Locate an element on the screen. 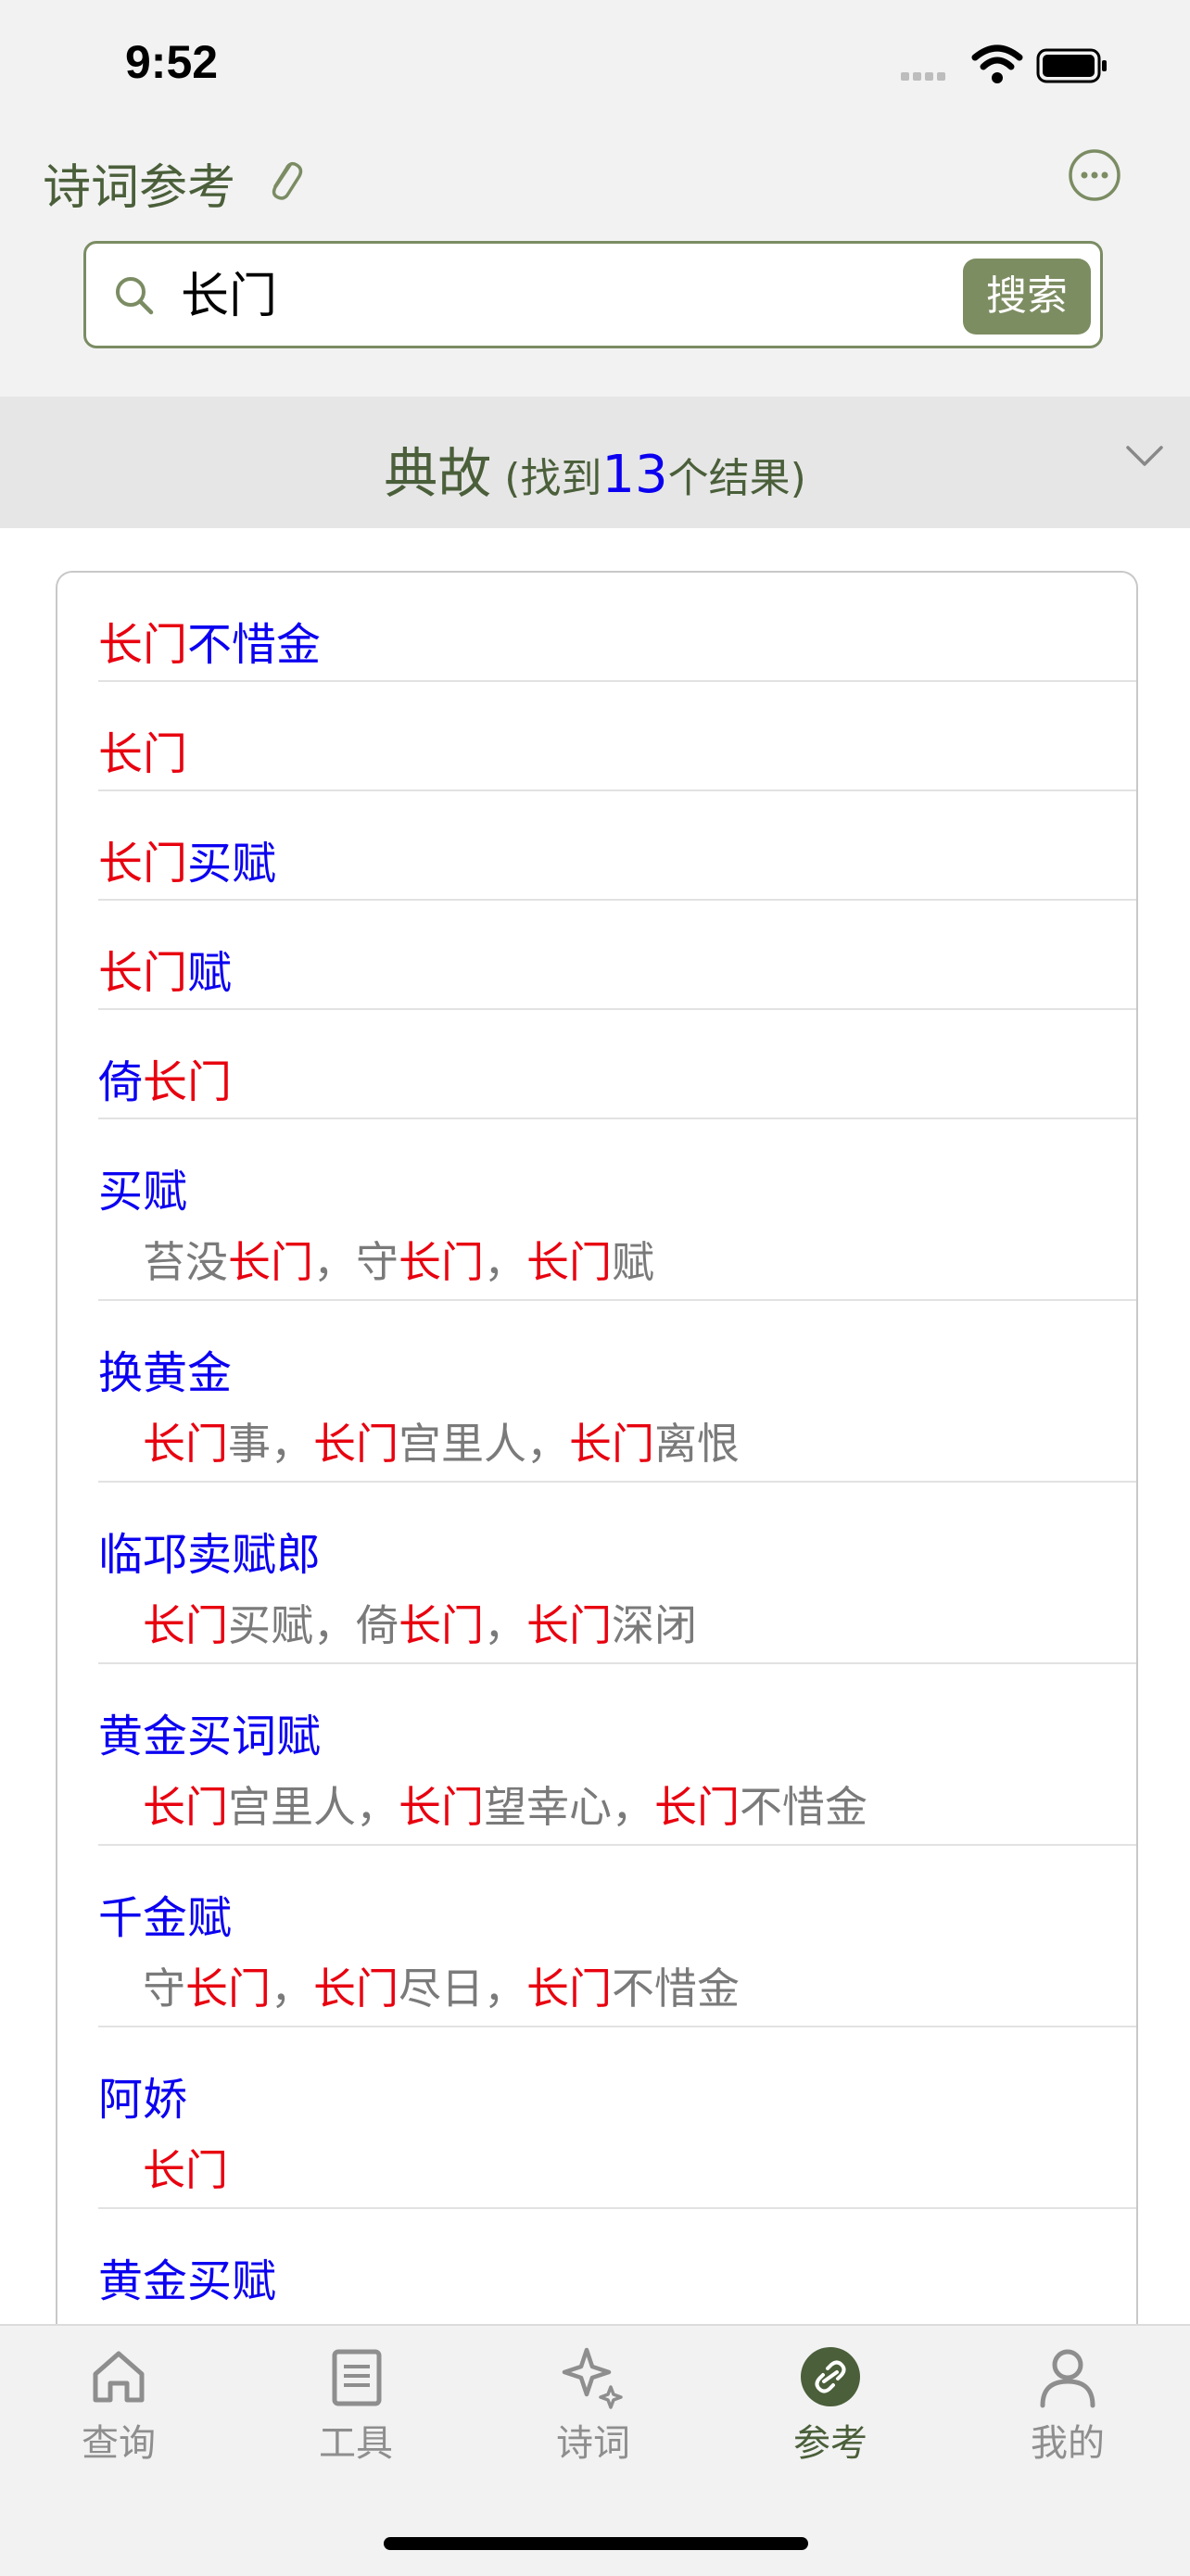 The height and width of the screenshot is (2576, 1190). chevron-down-icon is located at coordinates (1144, 456).